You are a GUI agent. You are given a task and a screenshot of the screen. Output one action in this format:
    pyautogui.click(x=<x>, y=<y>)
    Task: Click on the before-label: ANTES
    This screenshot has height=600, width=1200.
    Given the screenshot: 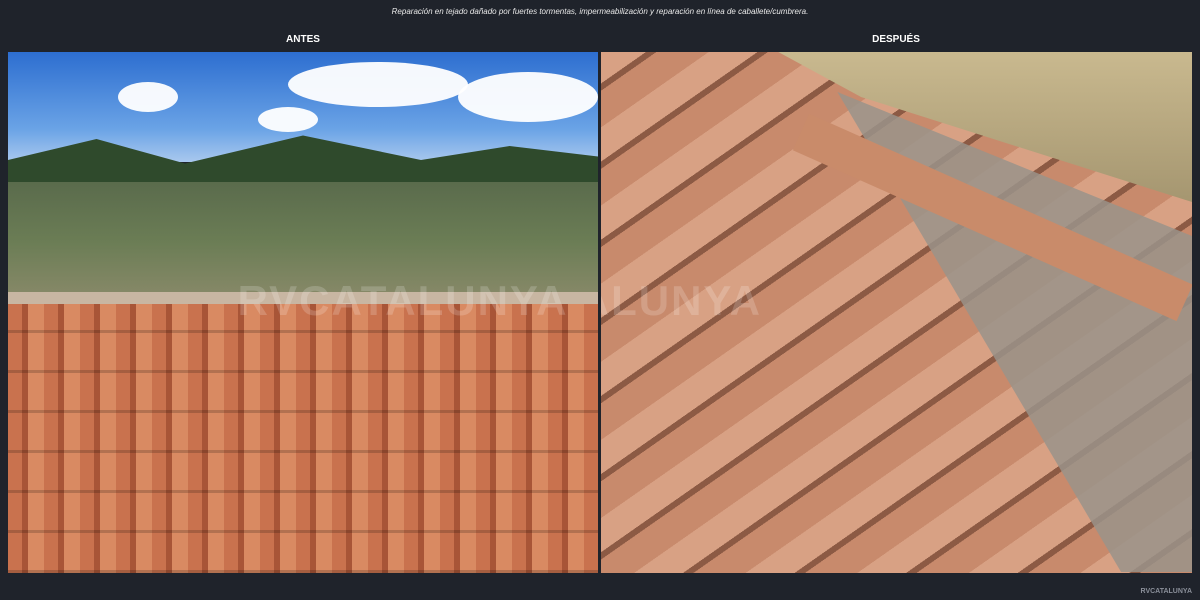 What is the action you would take?
    pyautogui.click(x=303, y=39)
    